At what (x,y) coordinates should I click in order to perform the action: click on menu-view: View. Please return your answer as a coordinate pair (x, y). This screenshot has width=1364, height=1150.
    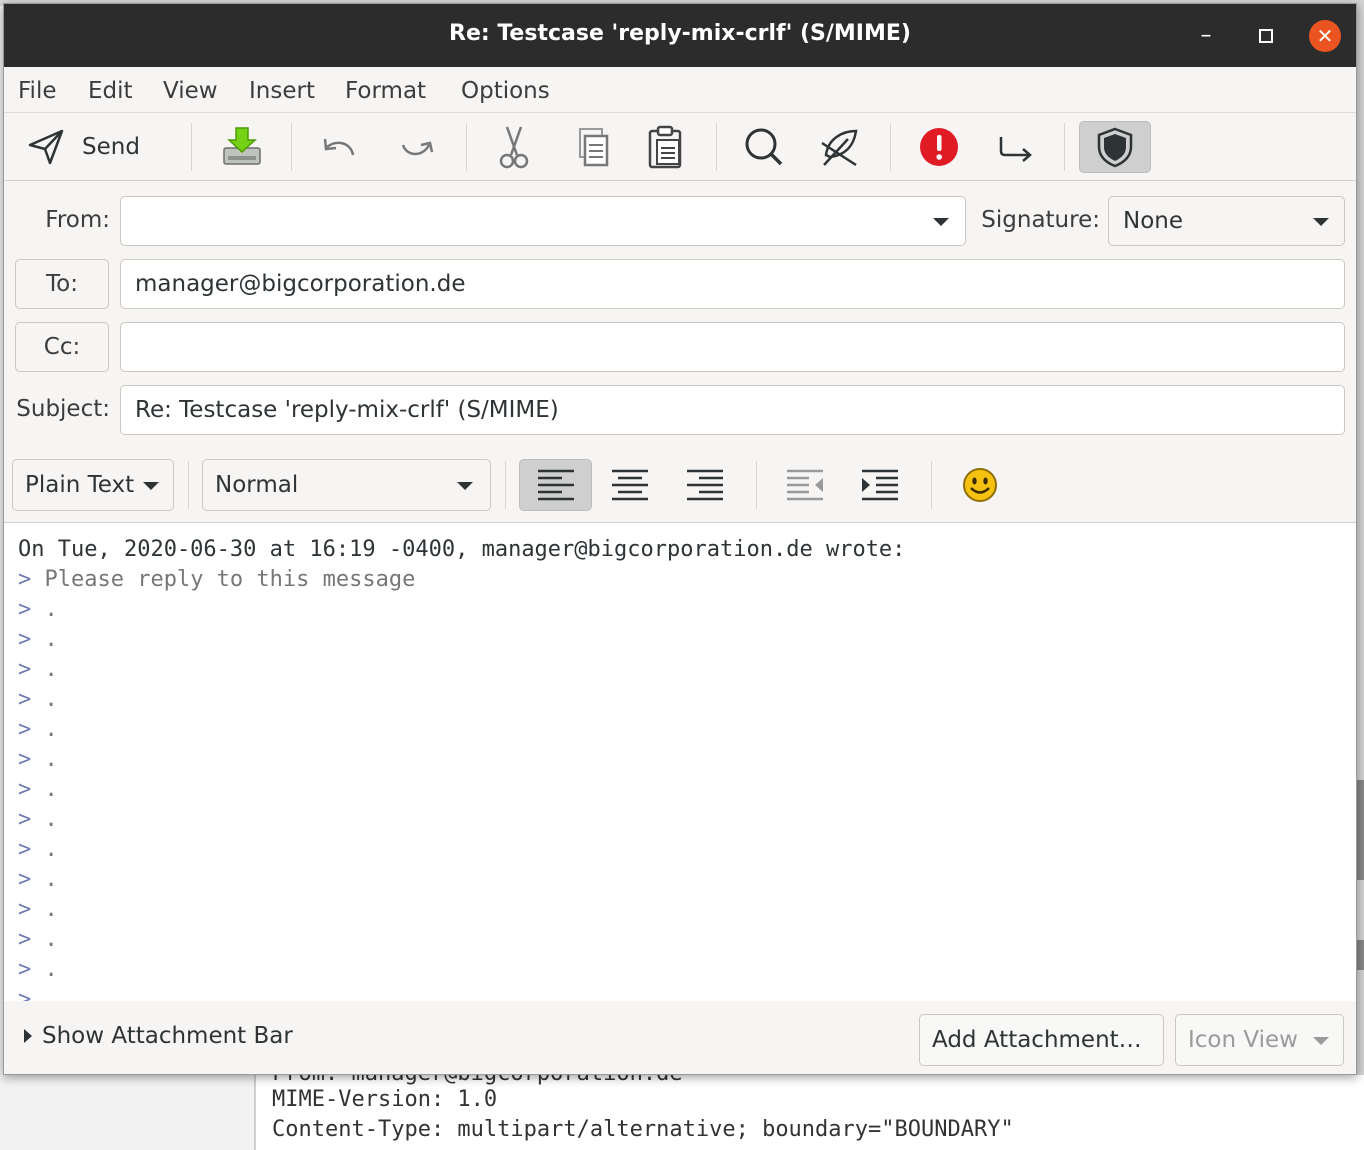
    Looking at the image, I should click on (190, 91).